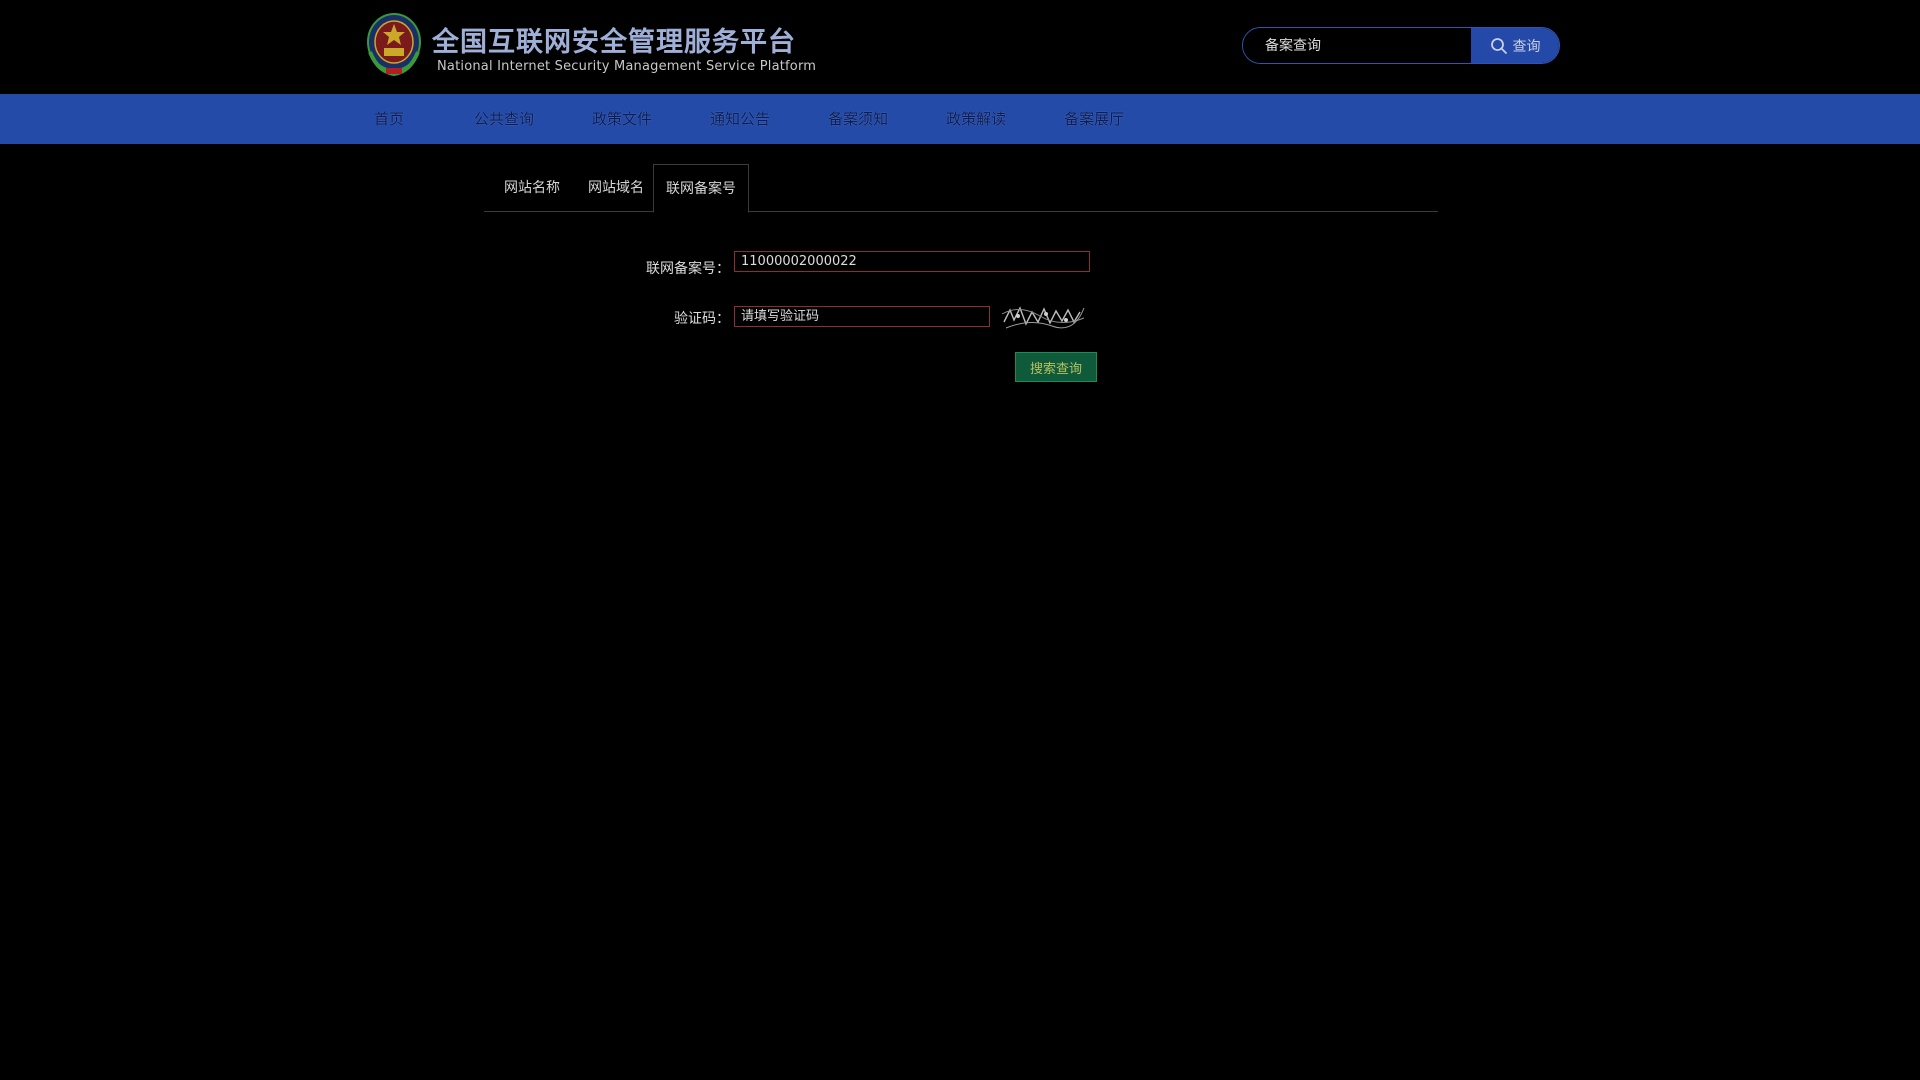  I want to click on nav-item-notices: 通知公告, so click(740, 119).